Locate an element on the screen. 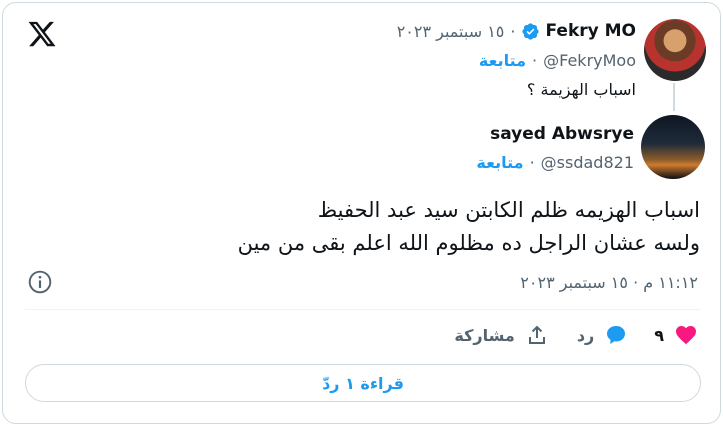  like-action: ٩ is located at coordinates (676, 335).